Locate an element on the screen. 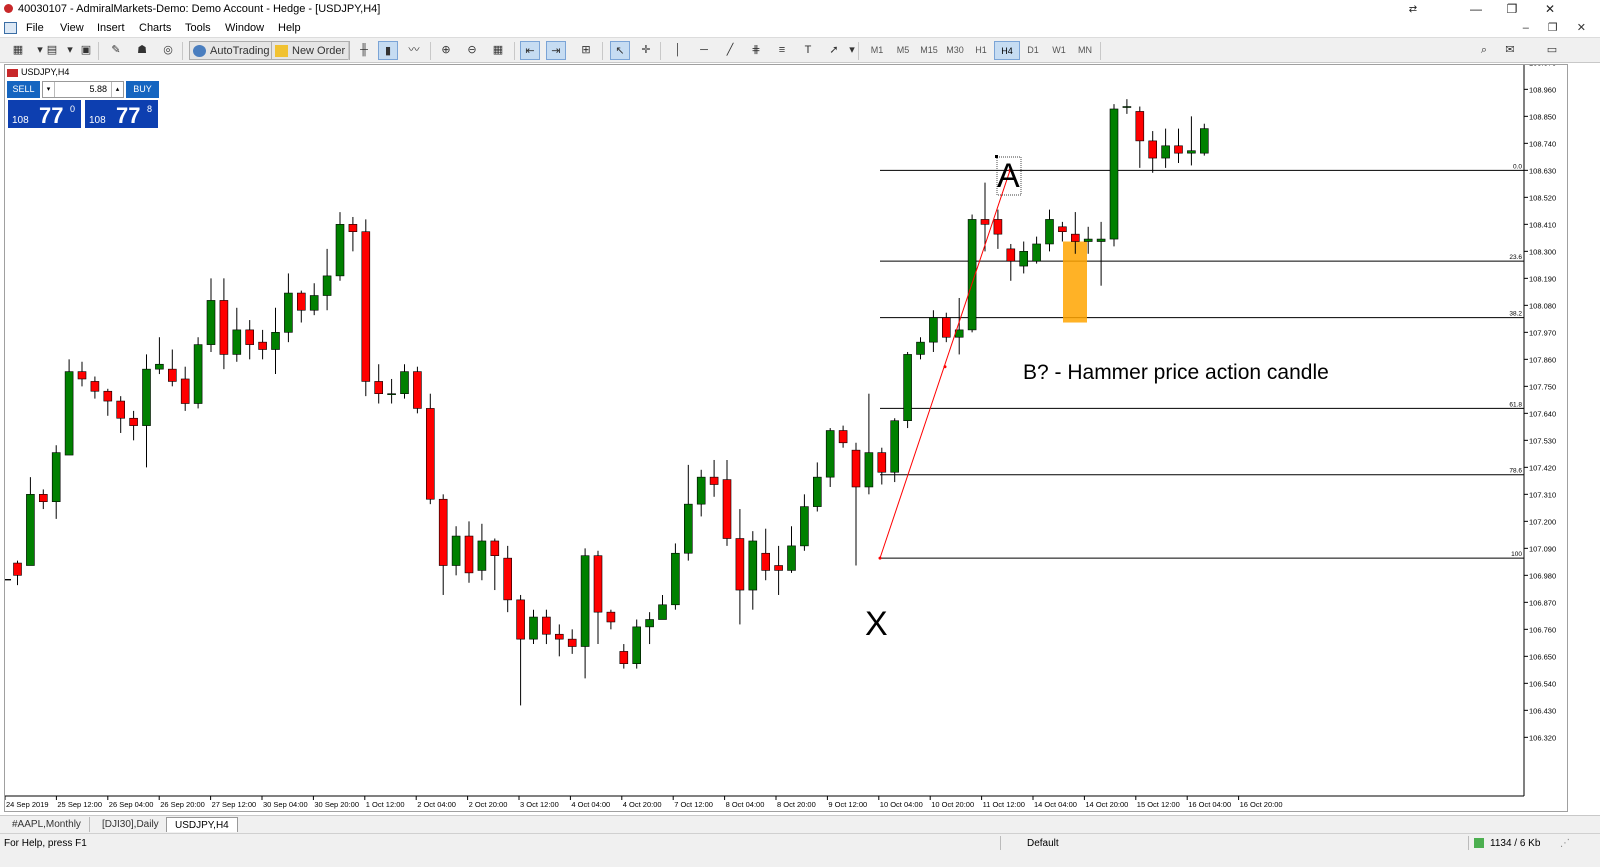  buy-price-quote: 108 77 8 is located at coordinates (121, 114).